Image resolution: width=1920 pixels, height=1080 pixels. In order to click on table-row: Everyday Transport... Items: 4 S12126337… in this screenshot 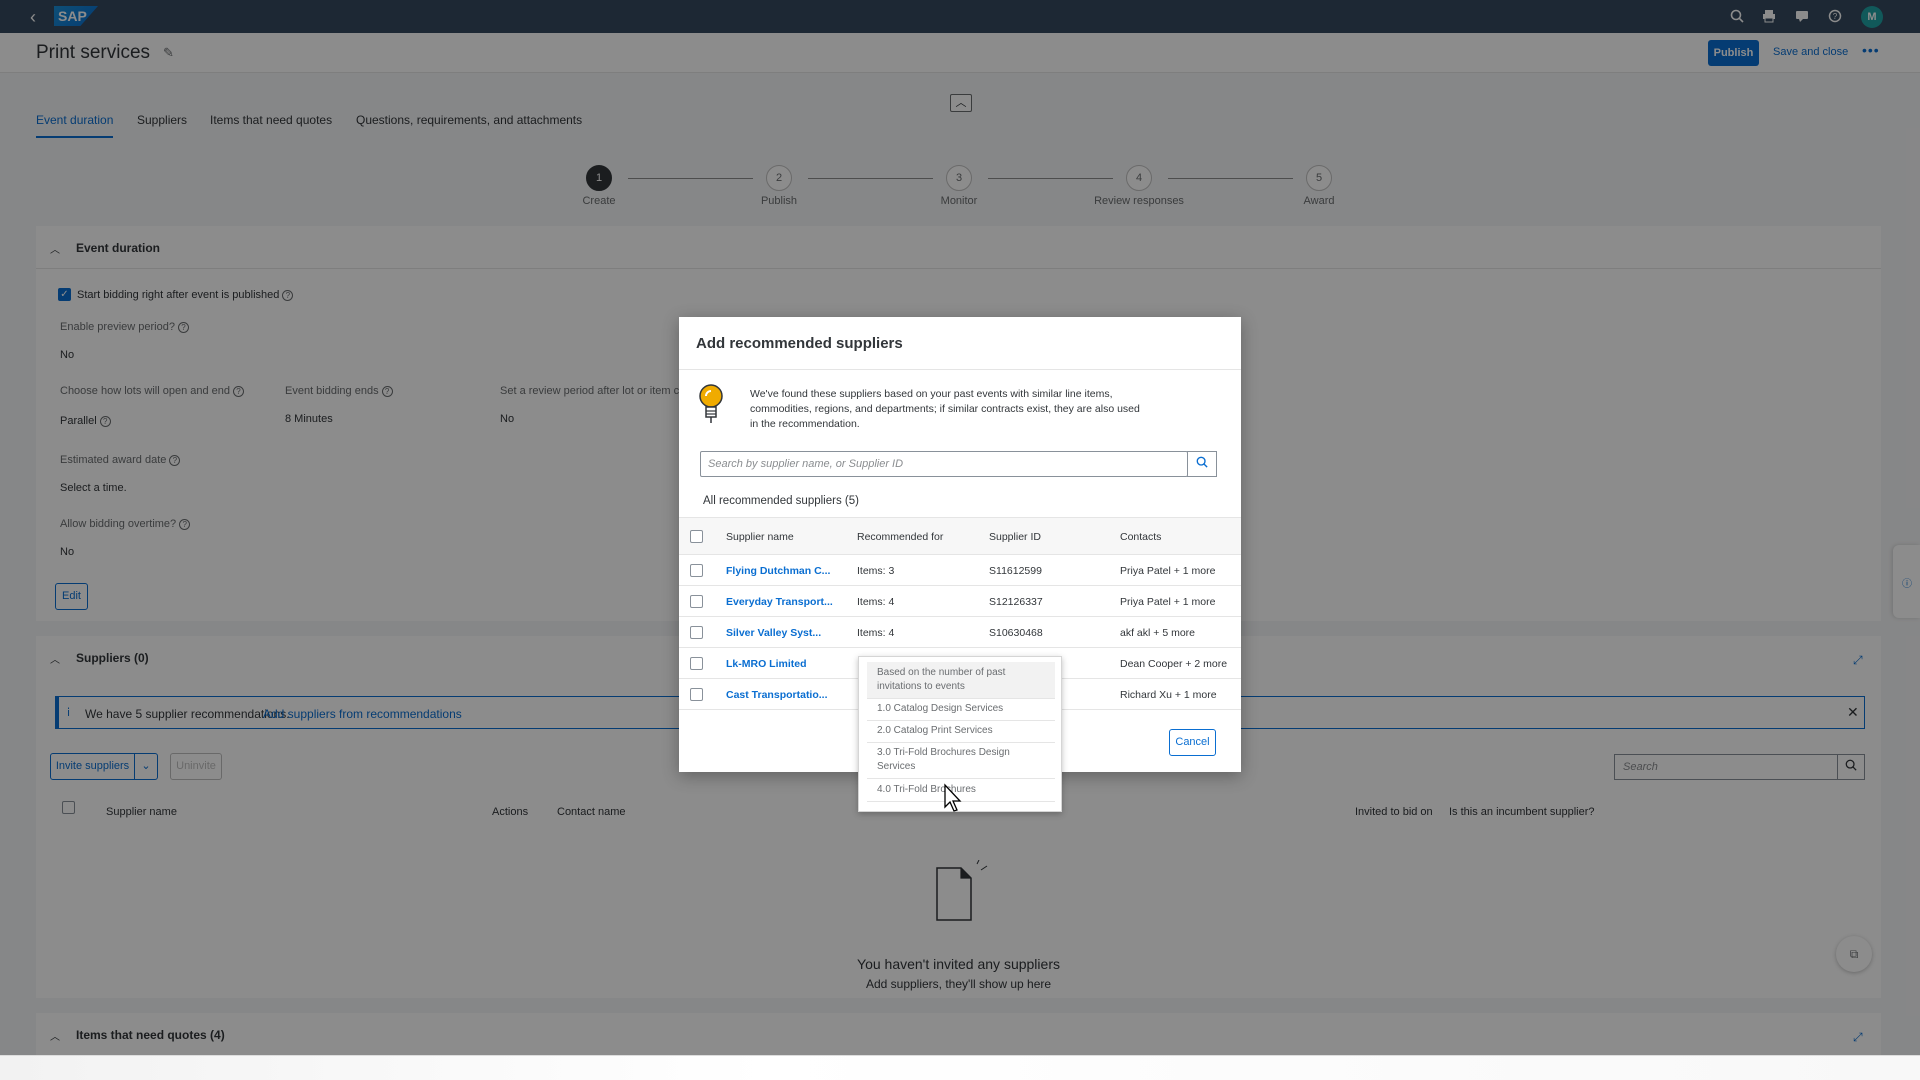, I will do `click(960, 601)`.